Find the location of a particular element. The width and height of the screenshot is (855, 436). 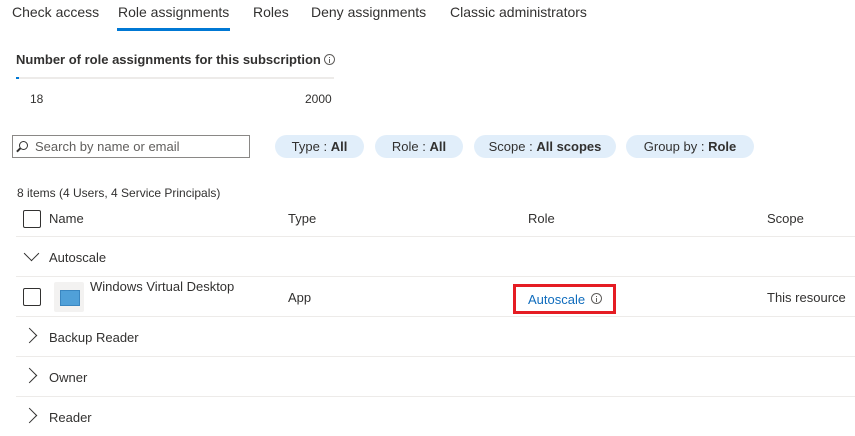

scope-filter-value: All scopes is located at coordinates (569, 146).